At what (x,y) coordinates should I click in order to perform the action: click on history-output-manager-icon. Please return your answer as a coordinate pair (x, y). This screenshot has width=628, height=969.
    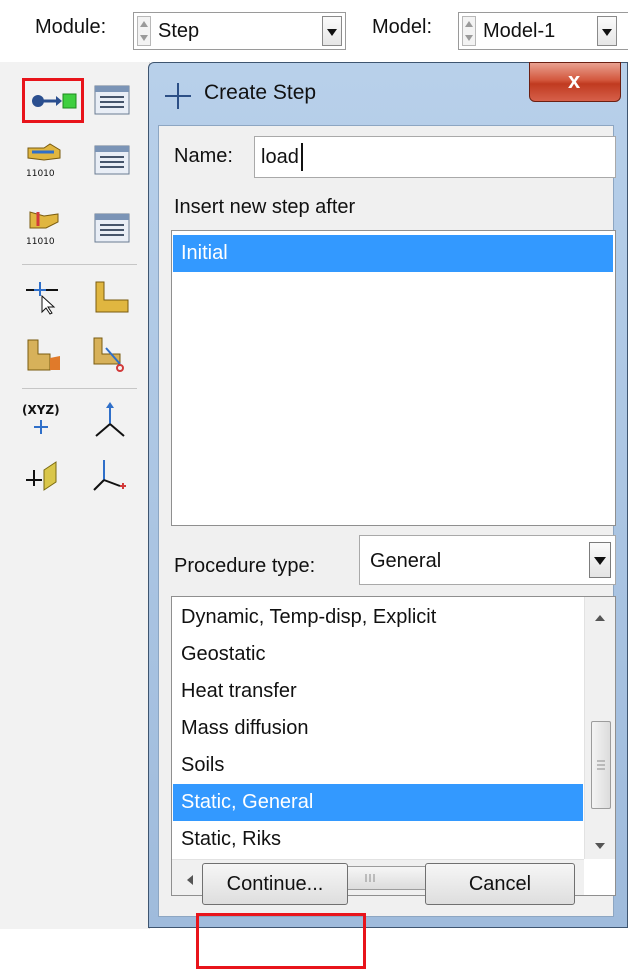
    Looking at the image, I should click on (112, 228).